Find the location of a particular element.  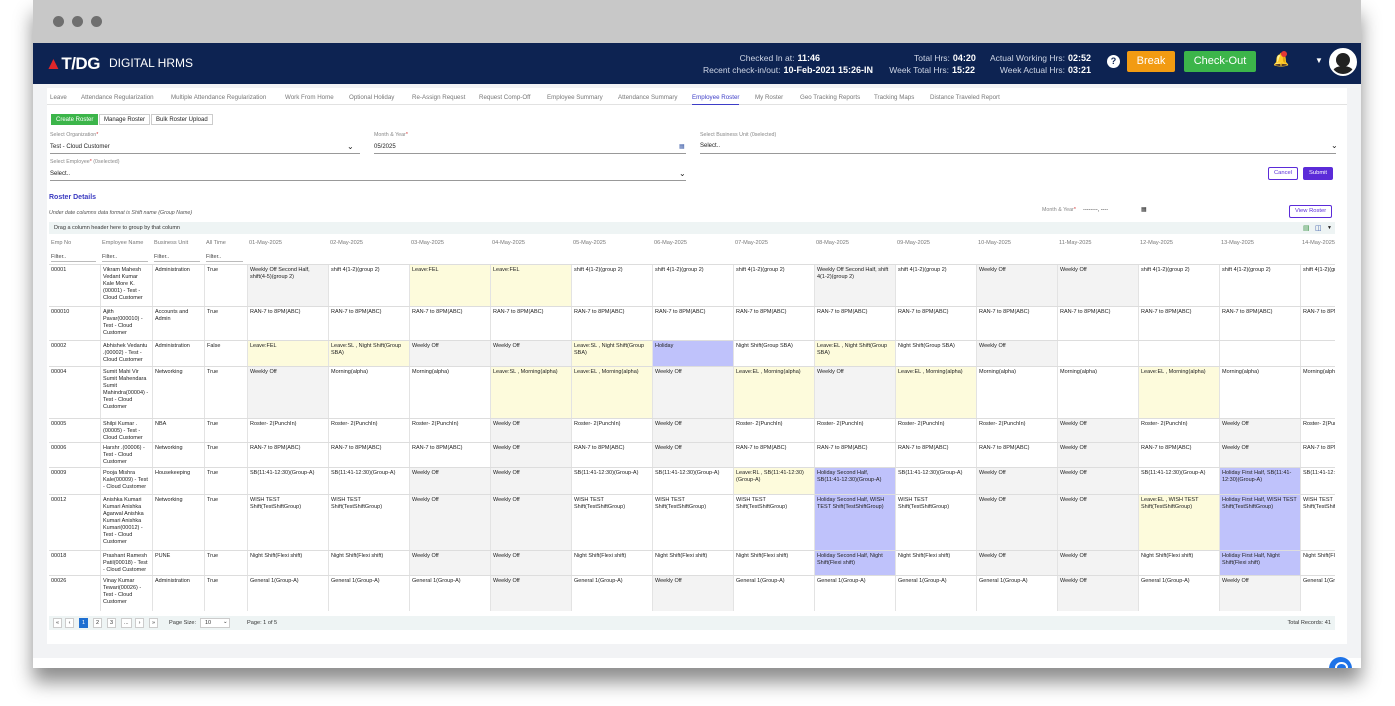

emp-select: Select.. is located at coordinates (60, 174).